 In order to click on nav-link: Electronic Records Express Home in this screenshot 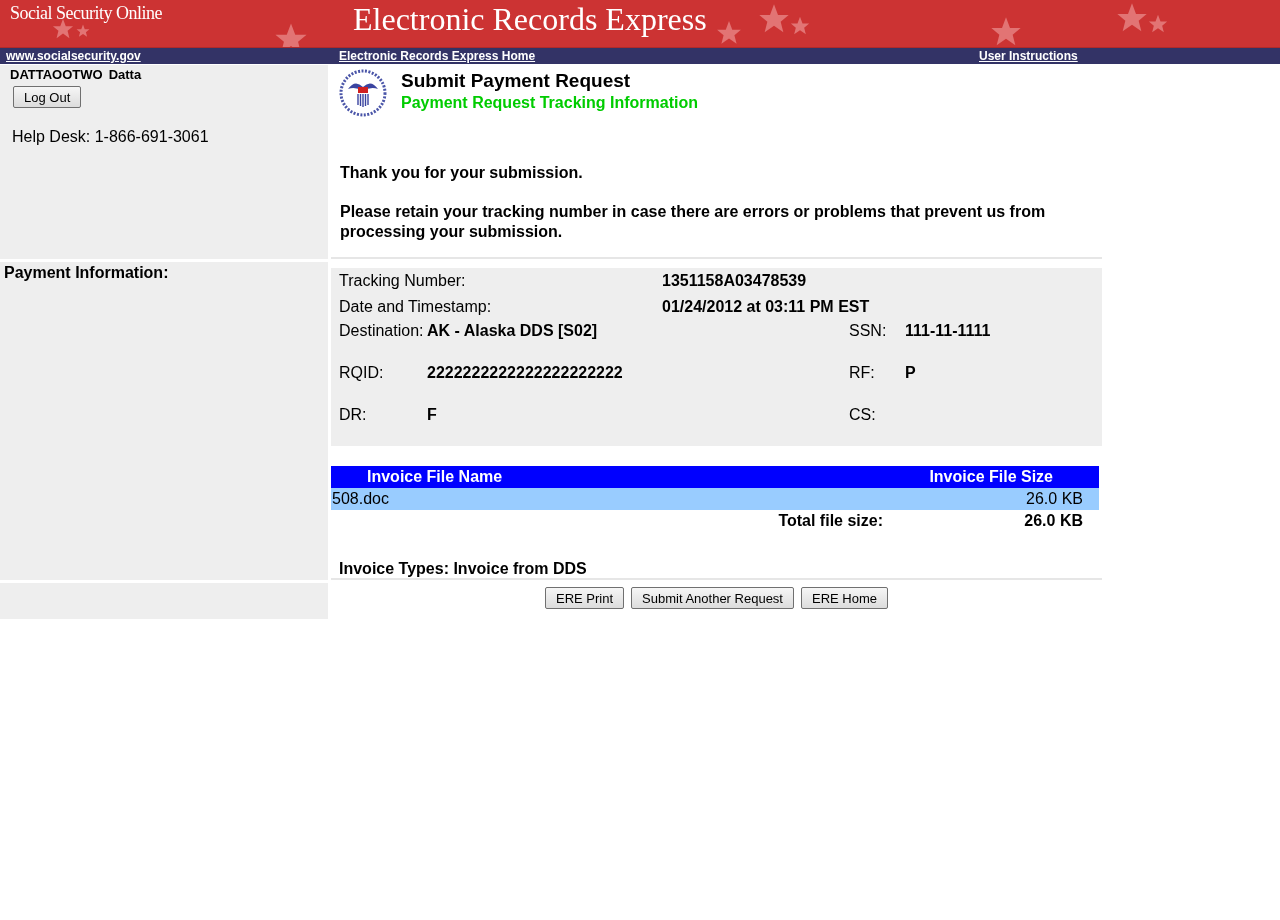, I will do `click(437, 56)`.